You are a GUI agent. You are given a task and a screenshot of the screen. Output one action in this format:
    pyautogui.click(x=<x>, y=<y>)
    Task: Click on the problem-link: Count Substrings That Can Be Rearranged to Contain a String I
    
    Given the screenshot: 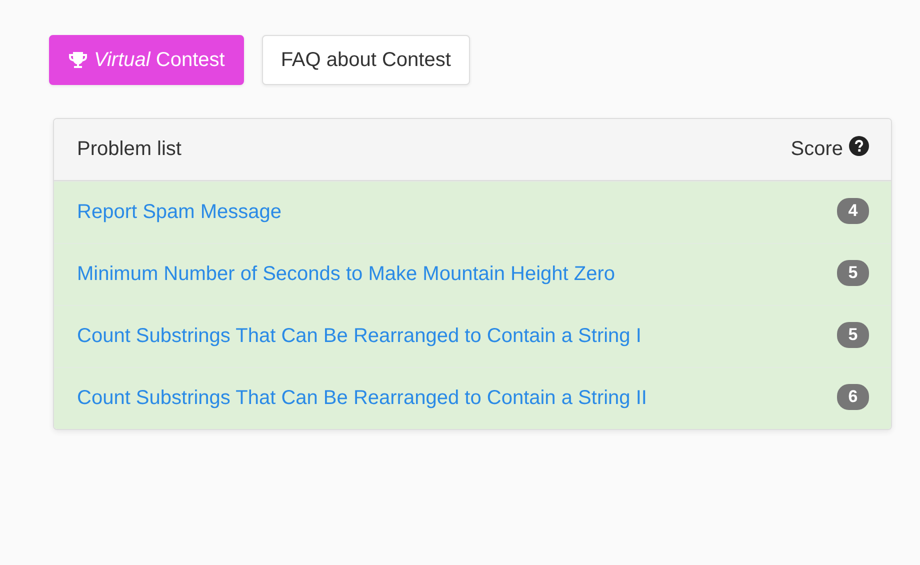 What is the action you would take?
    pyautogui.click(x=359, y=336)
    